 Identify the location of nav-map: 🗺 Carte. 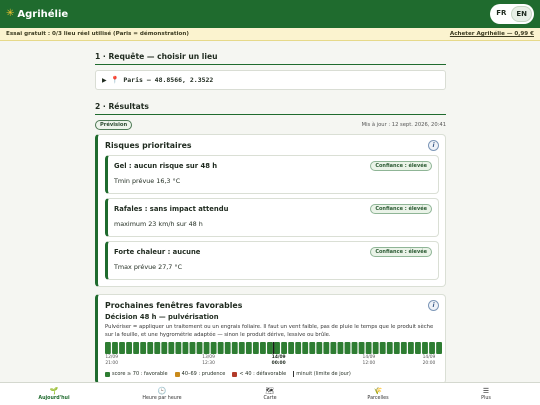
(270, 394).